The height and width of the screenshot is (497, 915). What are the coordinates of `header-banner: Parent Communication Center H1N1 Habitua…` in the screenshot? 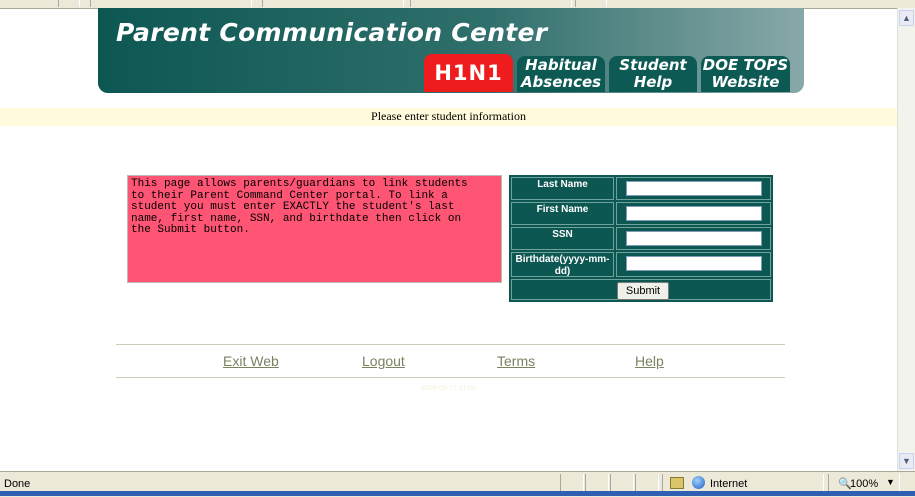 It's located at (451, 50).